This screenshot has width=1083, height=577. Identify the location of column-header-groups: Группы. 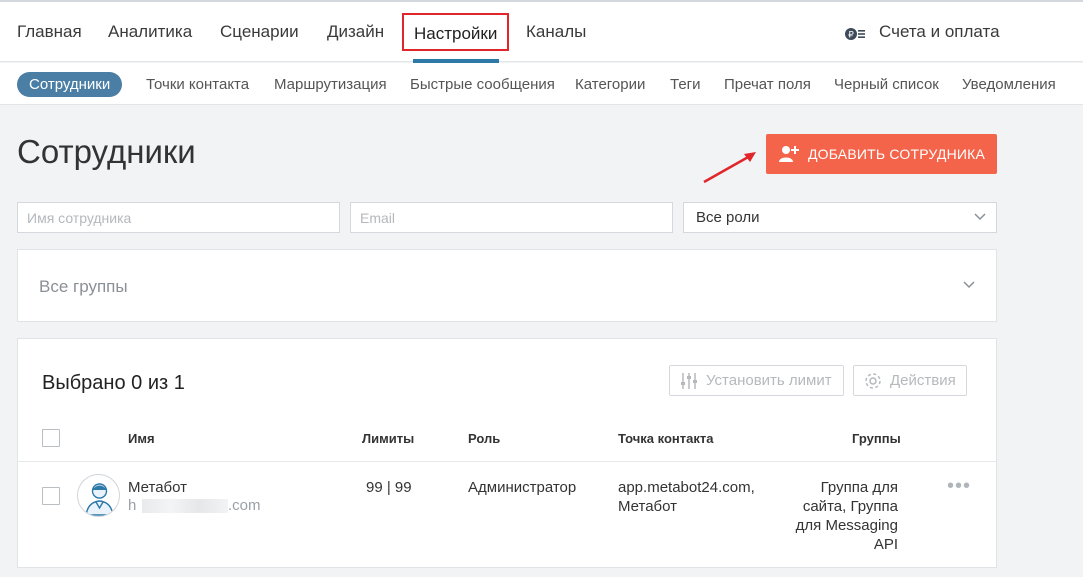
(876, 438).